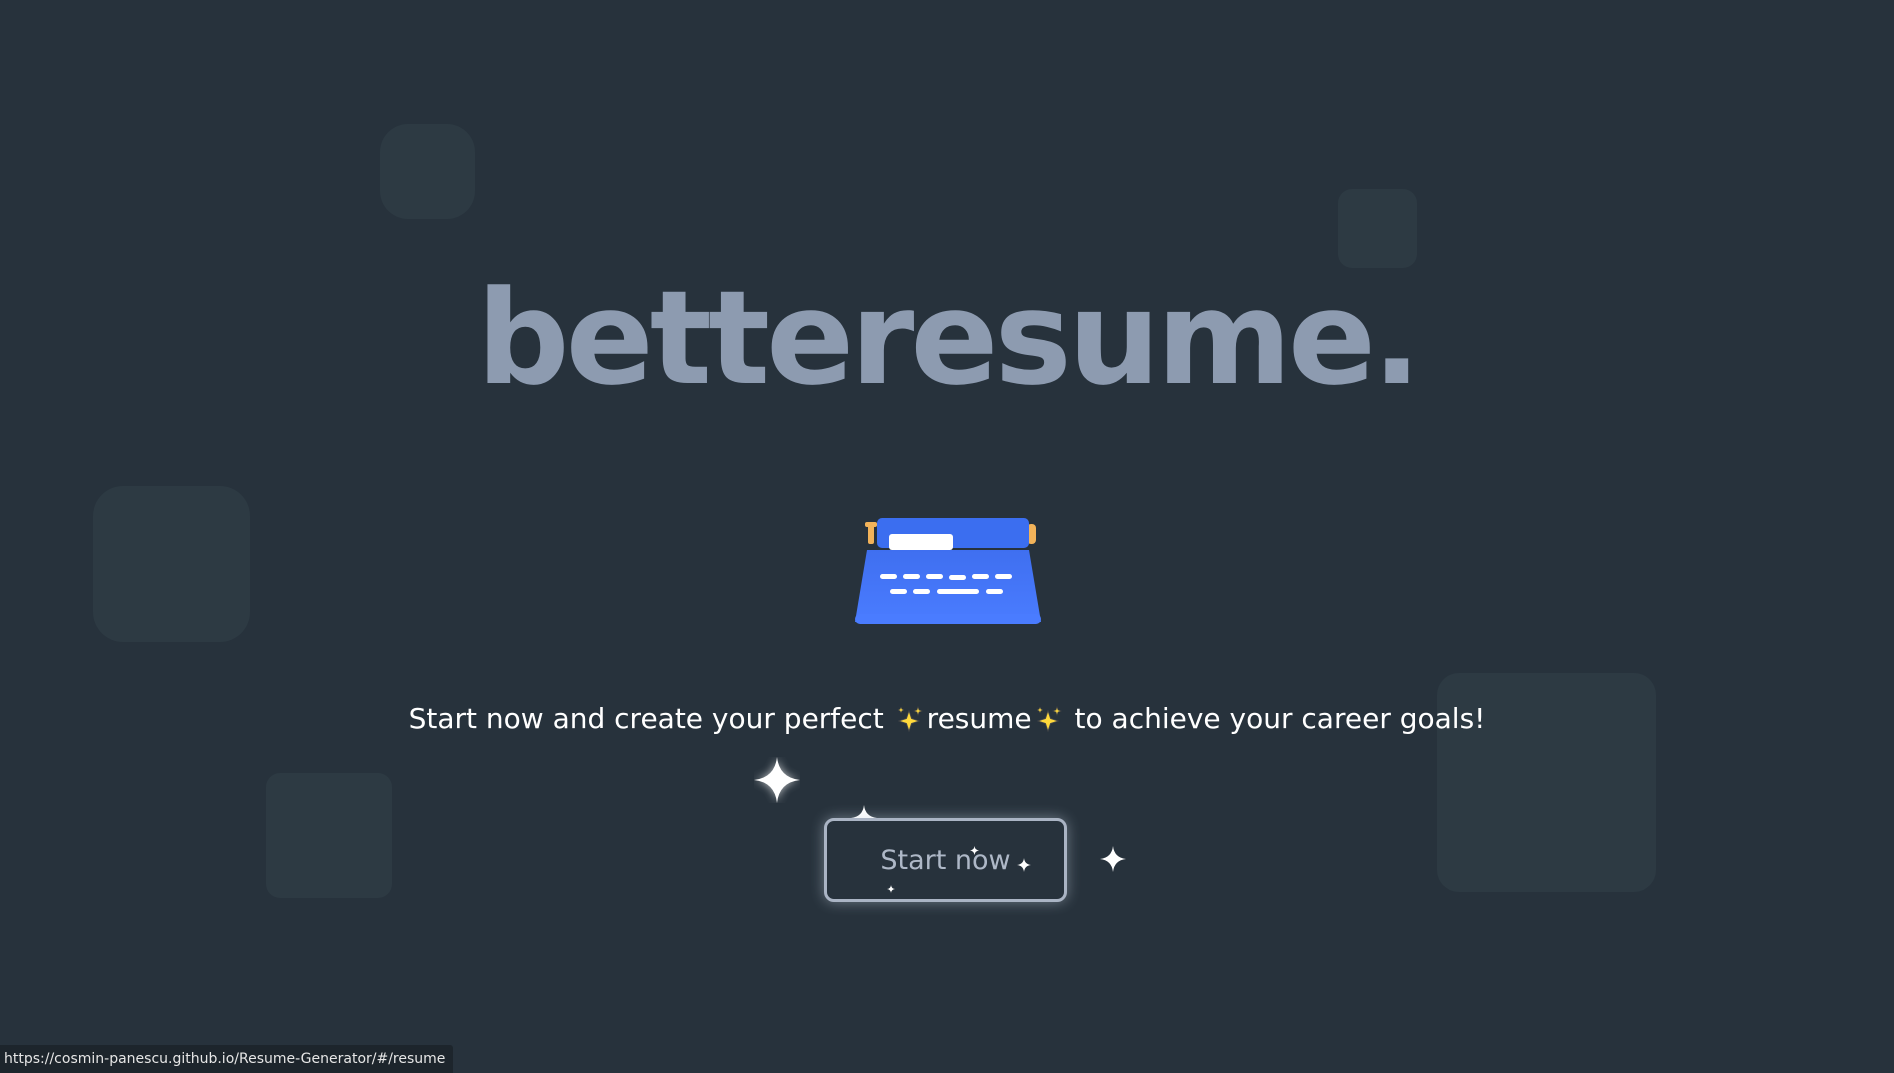 The width and height of the screenshot is (1894, 1073). Describe the element at coordinates (948, 571) in the screenshot. I see `typewriter-icon` at that location.